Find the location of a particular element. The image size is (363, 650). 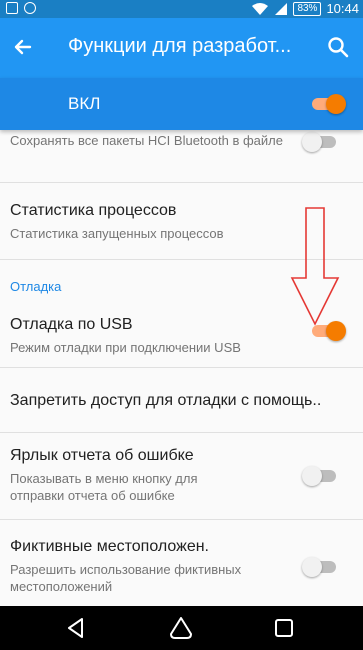

debug-section-header: Отладка is located at coordinates (36, 286).